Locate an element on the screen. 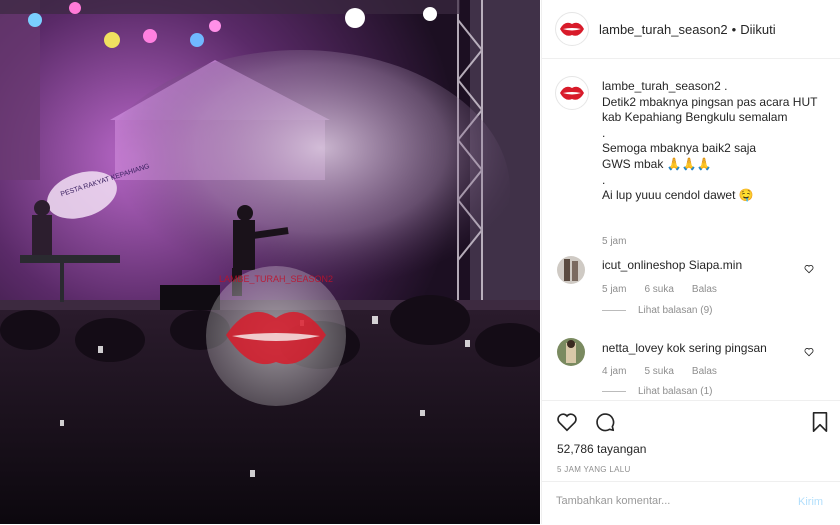 Image resolution: width=840 pixels, height=525 pixels. comment-meta: 4 jam 5 suka Balas is located at coordinates (659, 371).